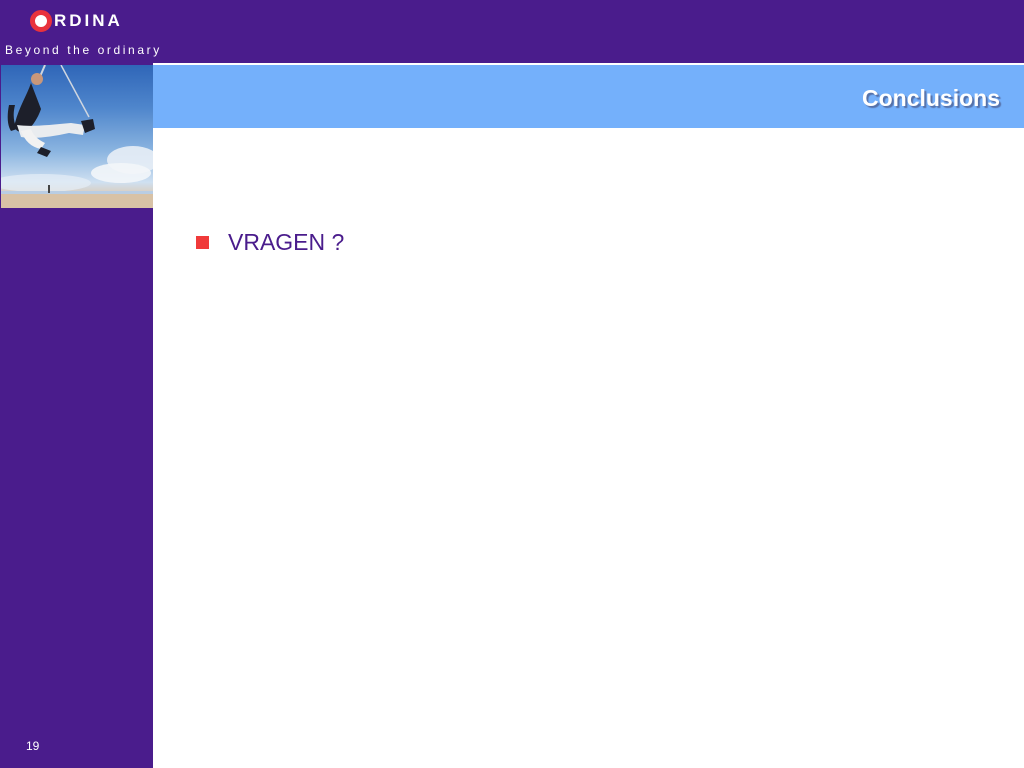 The width and height of the screenshot is (1024, 768). Describe the element at coordinates (202, 242) in the screenshot. I see `square-bullet-icon` at that location.